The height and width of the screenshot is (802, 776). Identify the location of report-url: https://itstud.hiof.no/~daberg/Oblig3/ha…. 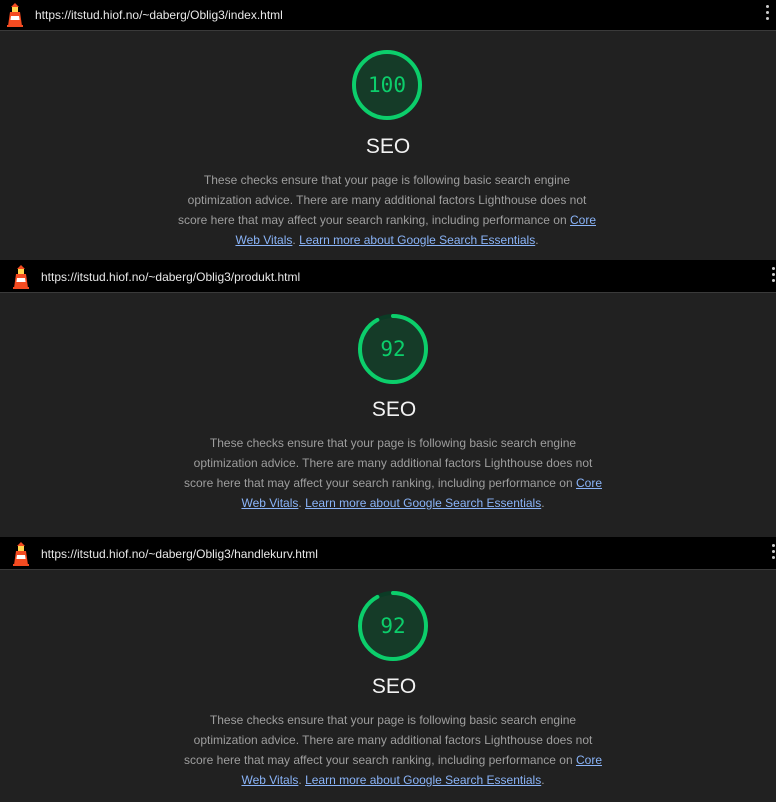
(179, 554).